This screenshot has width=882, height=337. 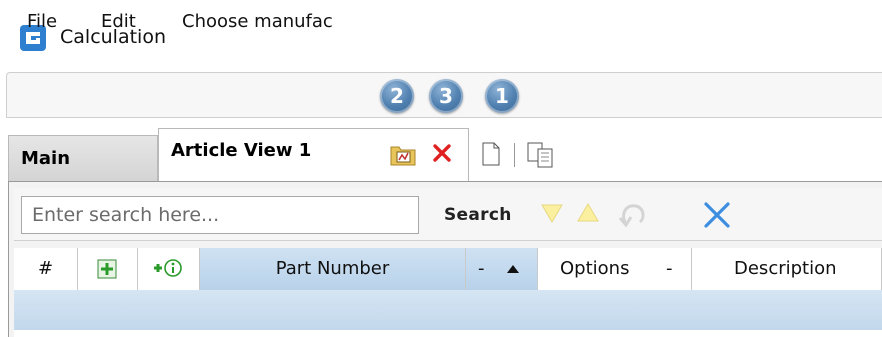 I want to click on tab-main-label: Main, so click(x=46, y=158).